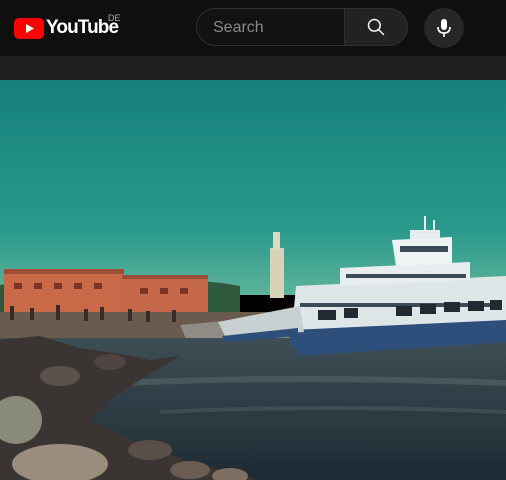  I want to click on search-button, so click(376, 27).